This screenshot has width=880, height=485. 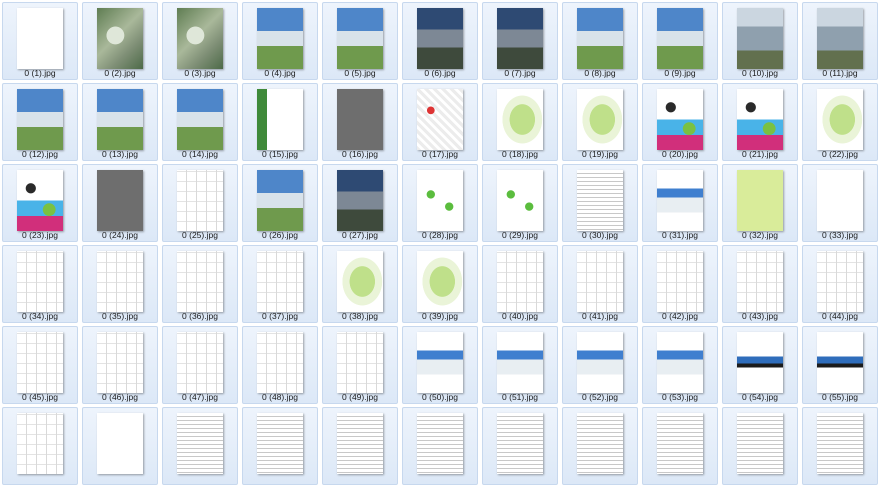 What do you see at coordinates (600, 235) in the screenshot?
I see `file-name: 0 (30).jpg` at bounding box center [600, 235].